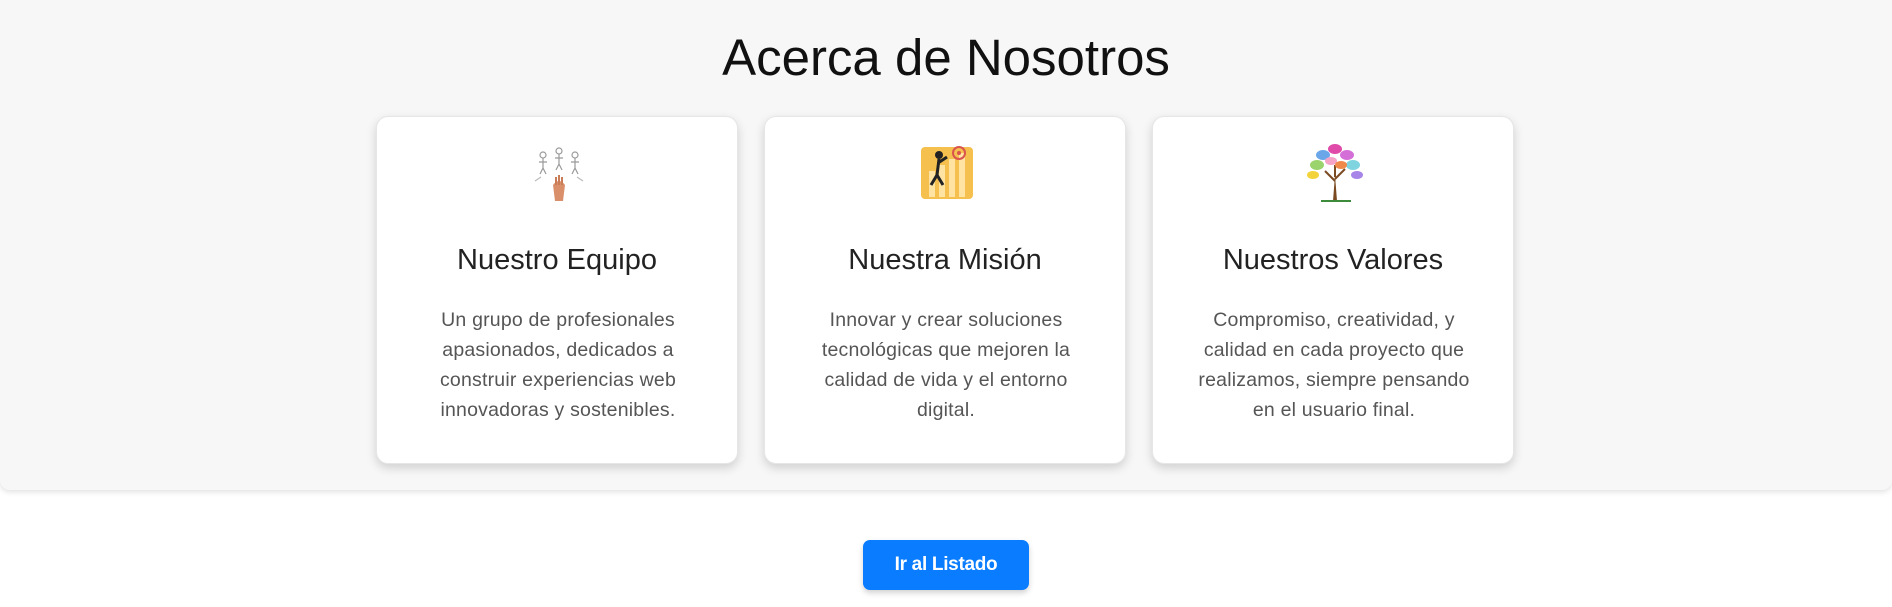 The image size is (1892, 607). What do you see at coordinates (1333, 260) in the screenshot?
I see `card-title: Nuestros Valores` at bounding box center [1333, 260].